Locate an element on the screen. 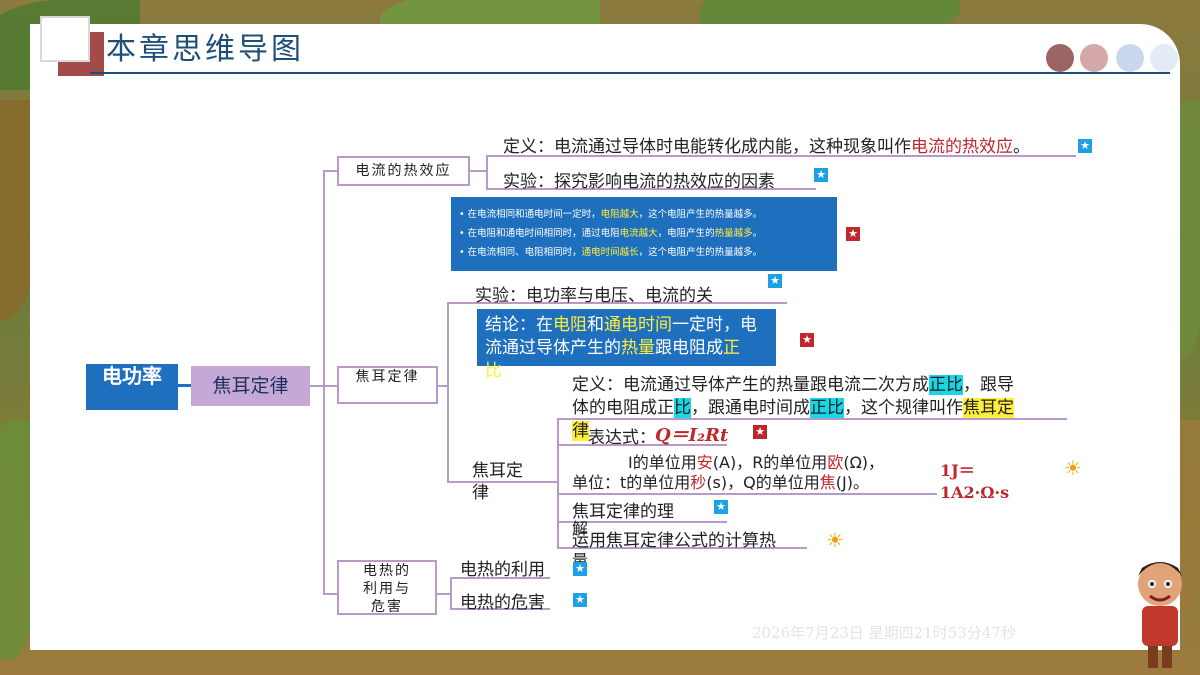 The height and width of the screenshot is (675, 1200). title-decoration is located at coordinates (65, 39).